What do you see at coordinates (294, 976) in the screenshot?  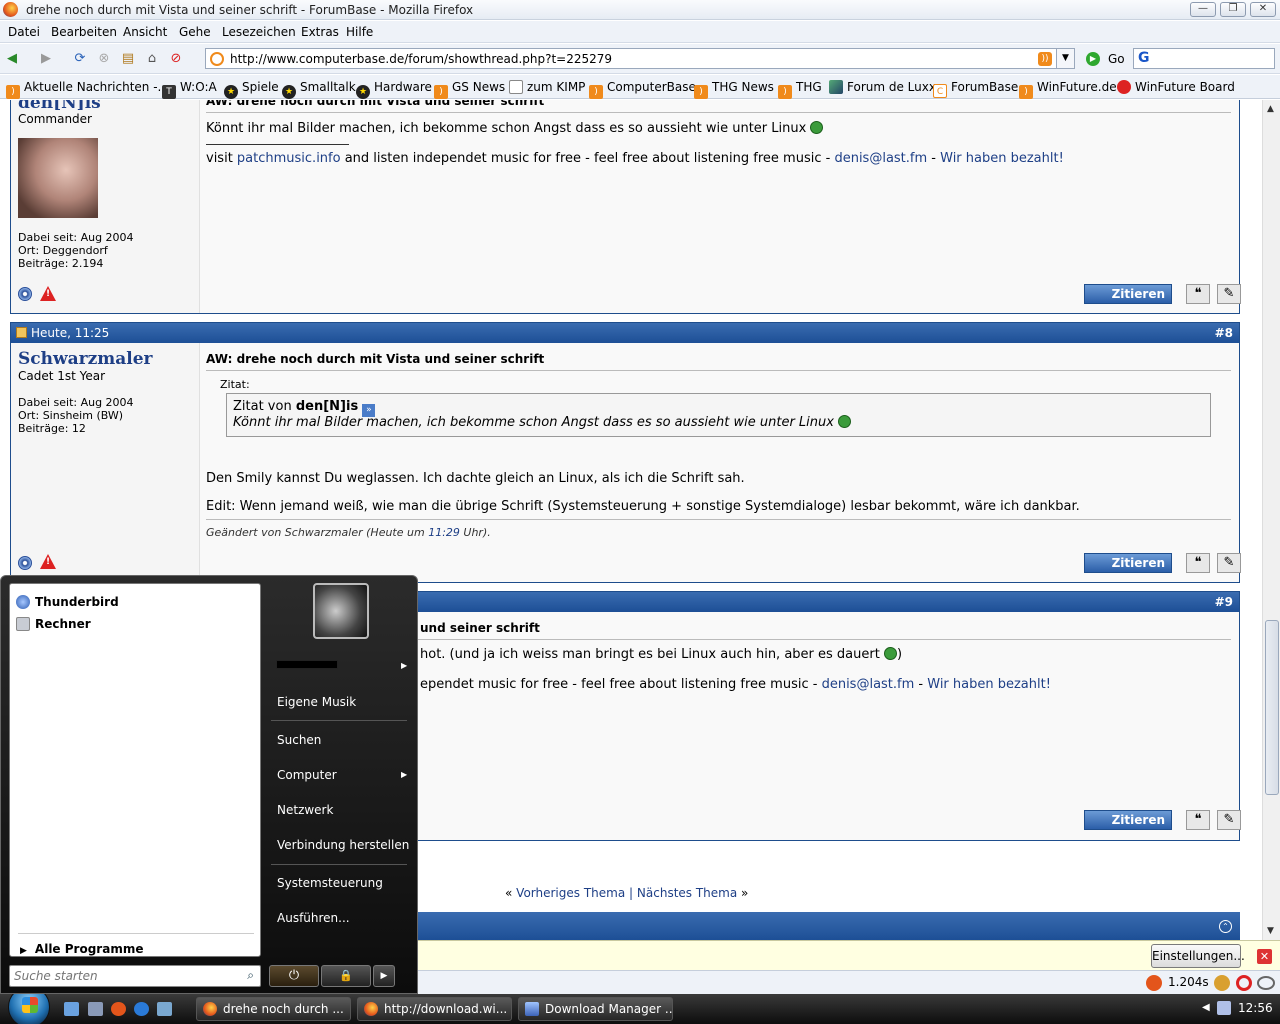 I see `power-button: ⏻` at bounding box center [294, 976].